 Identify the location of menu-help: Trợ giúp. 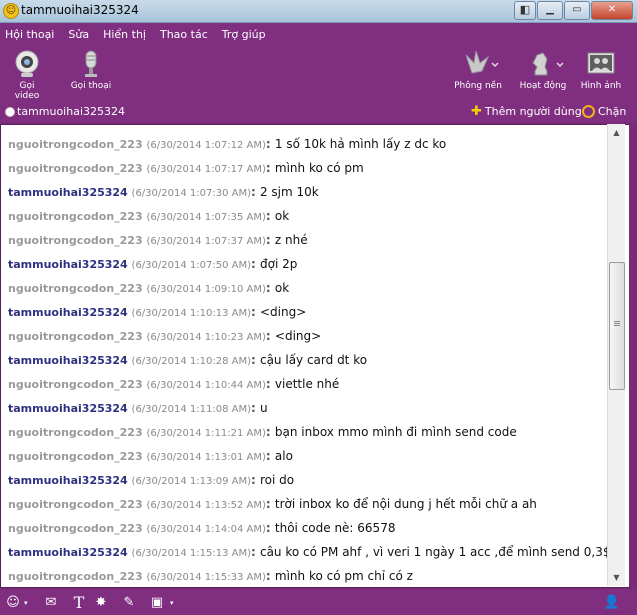
(246, 34).